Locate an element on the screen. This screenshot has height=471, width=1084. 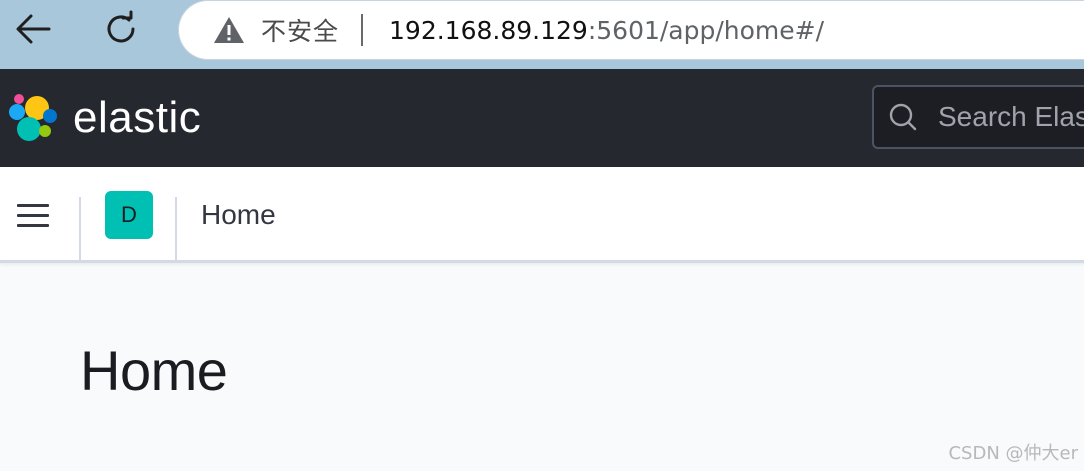
brand-name: elastic is located at coordinates (137, 118).